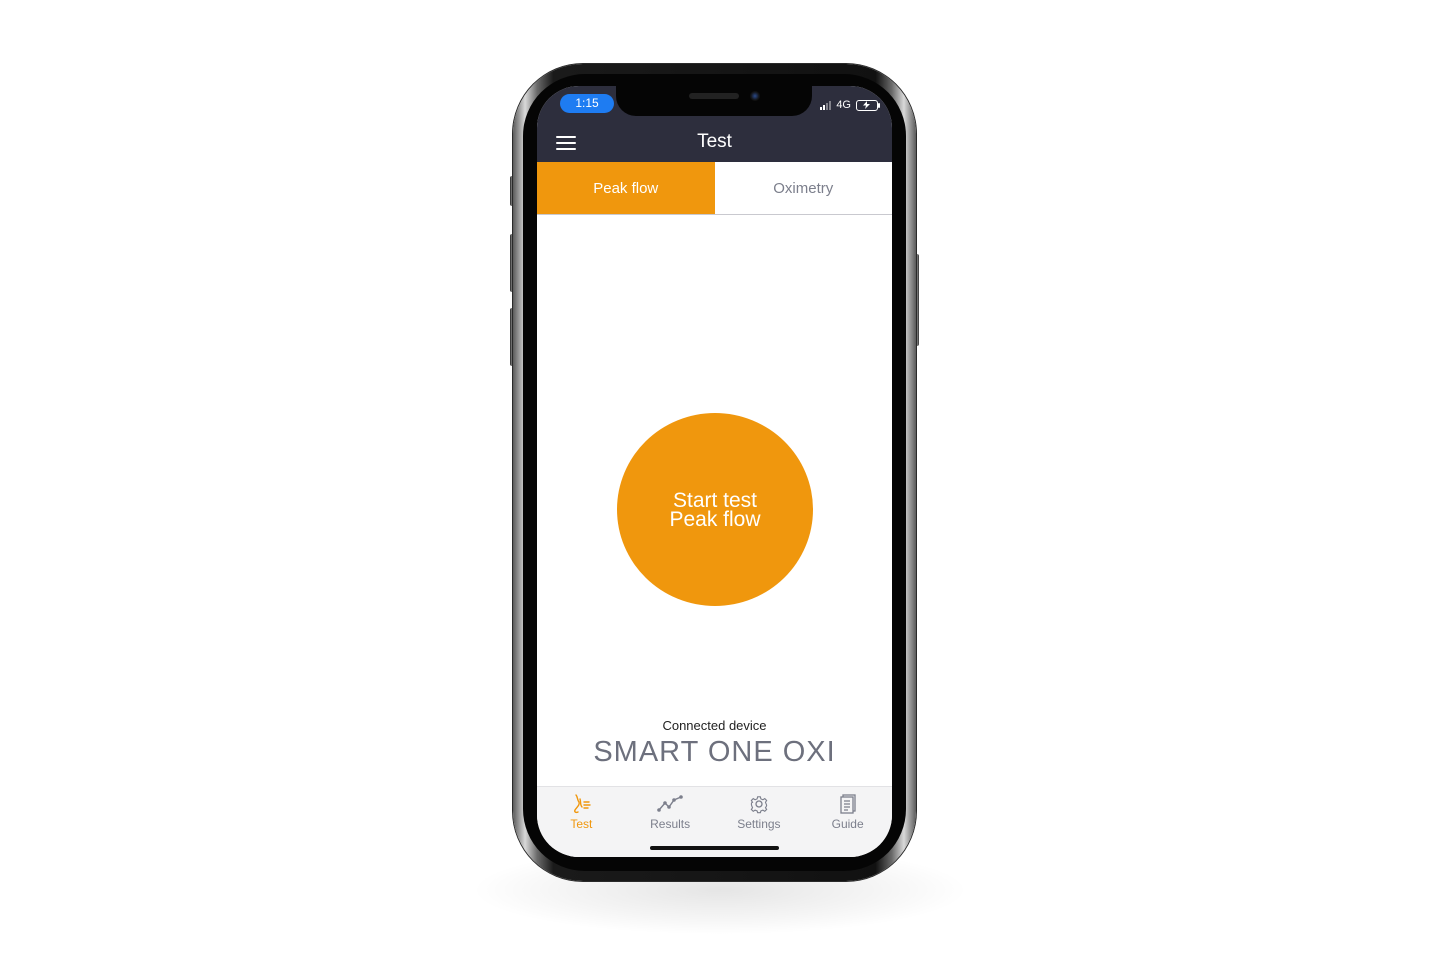  Describe the element at coordinates (826, 105) in the screenshot. I see `signal-icon` at that location.